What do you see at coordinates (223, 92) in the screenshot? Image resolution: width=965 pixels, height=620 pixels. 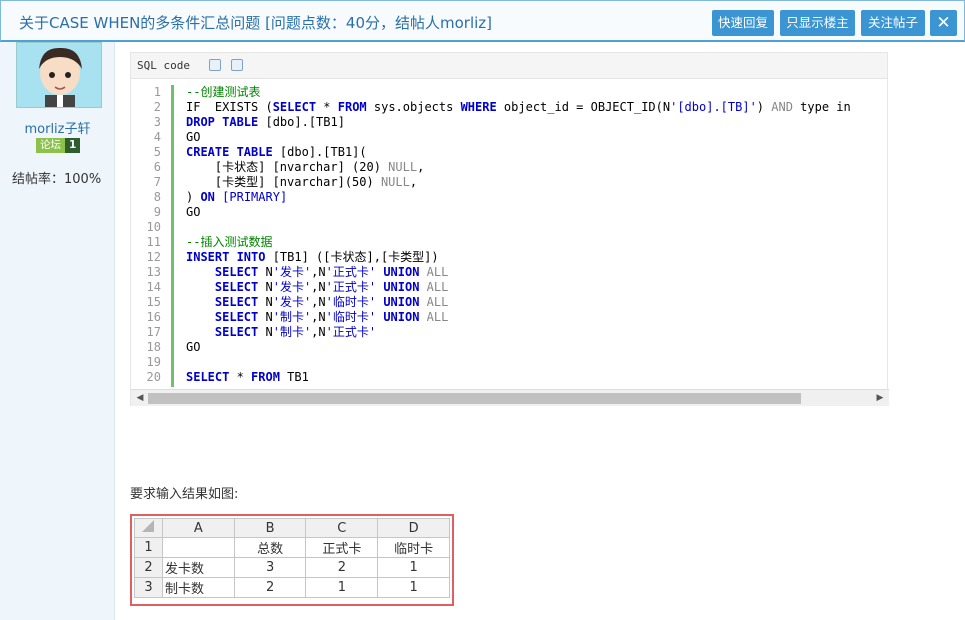 I see `code-line: --创建测试表` at bounding box center [223, 92].